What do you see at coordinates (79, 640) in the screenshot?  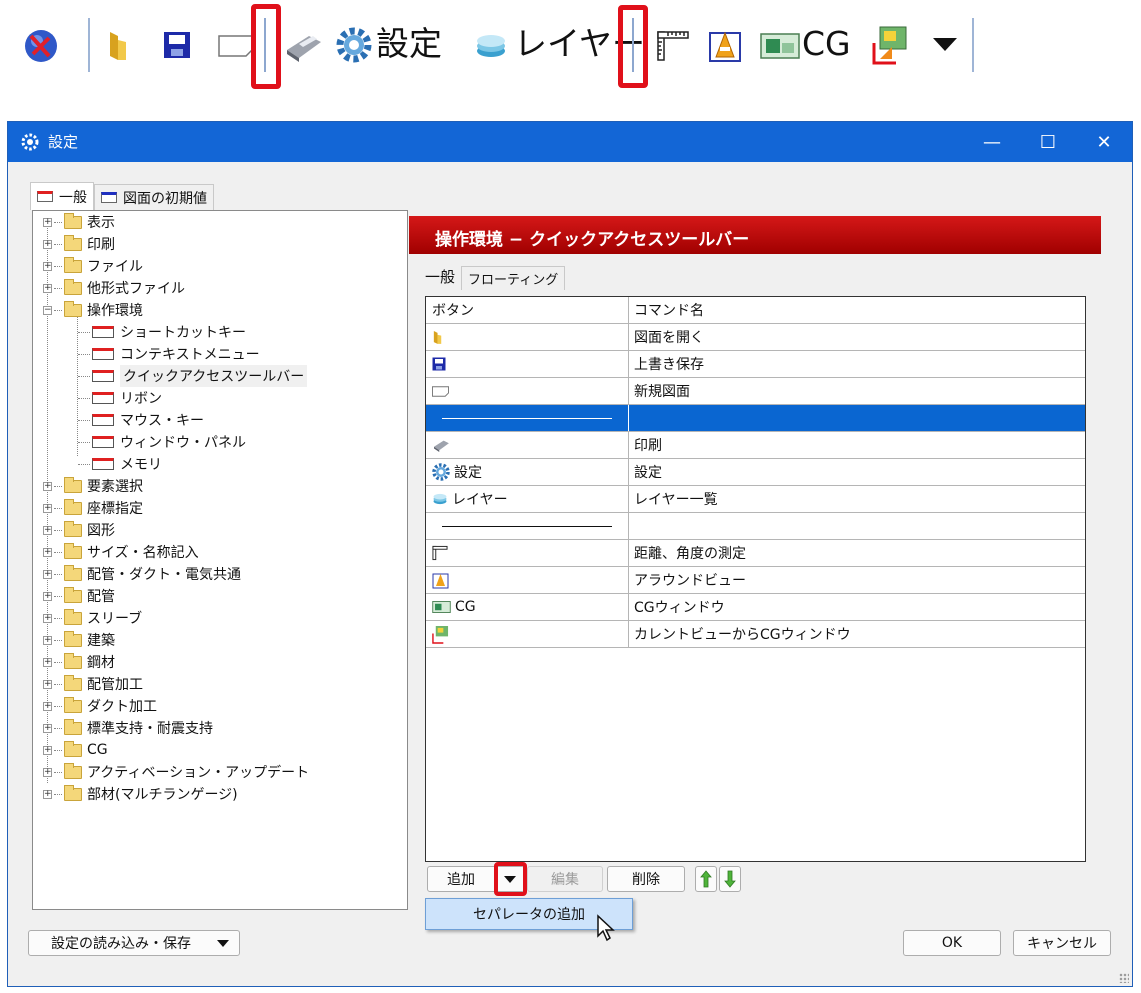 I see `tree-item: + 建築` at bounding box center [79, 640].